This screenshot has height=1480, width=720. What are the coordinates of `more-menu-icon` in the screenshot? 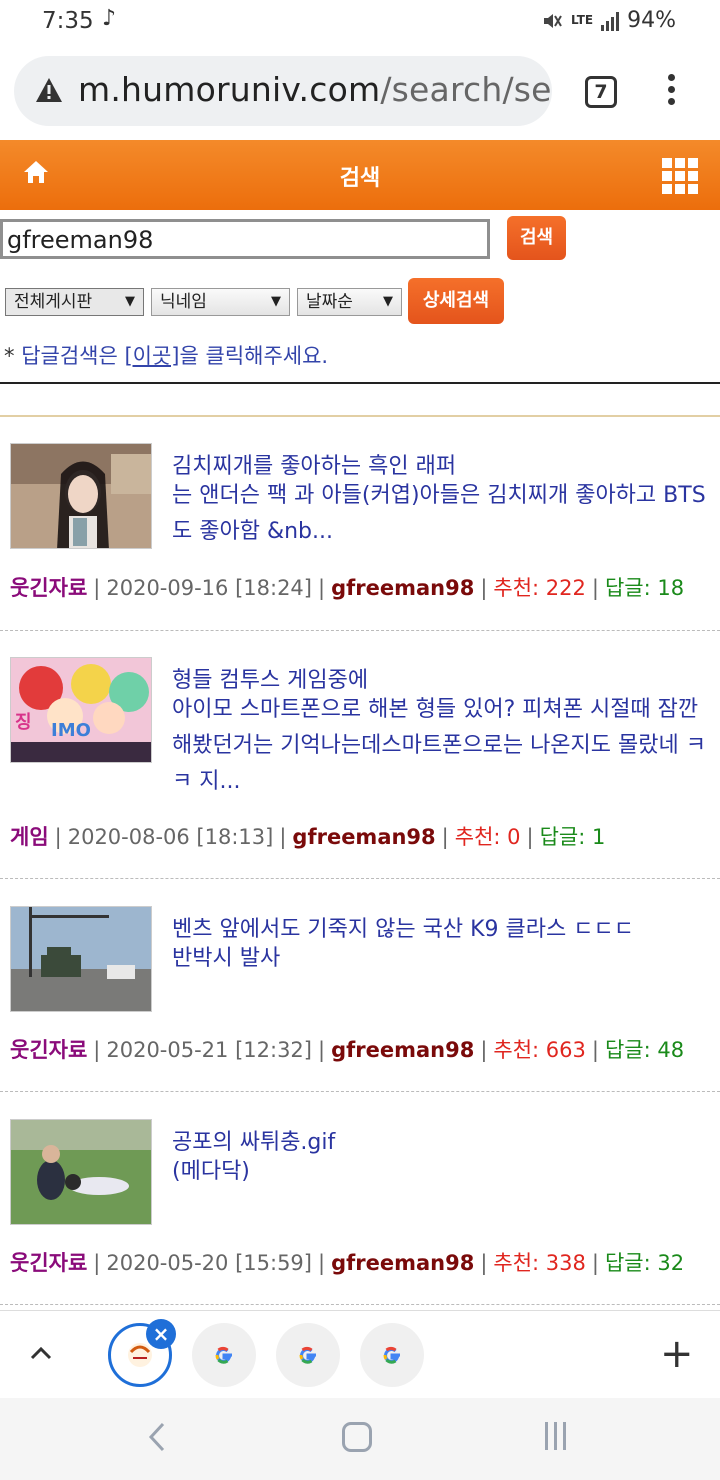 It's located at (671, 91).